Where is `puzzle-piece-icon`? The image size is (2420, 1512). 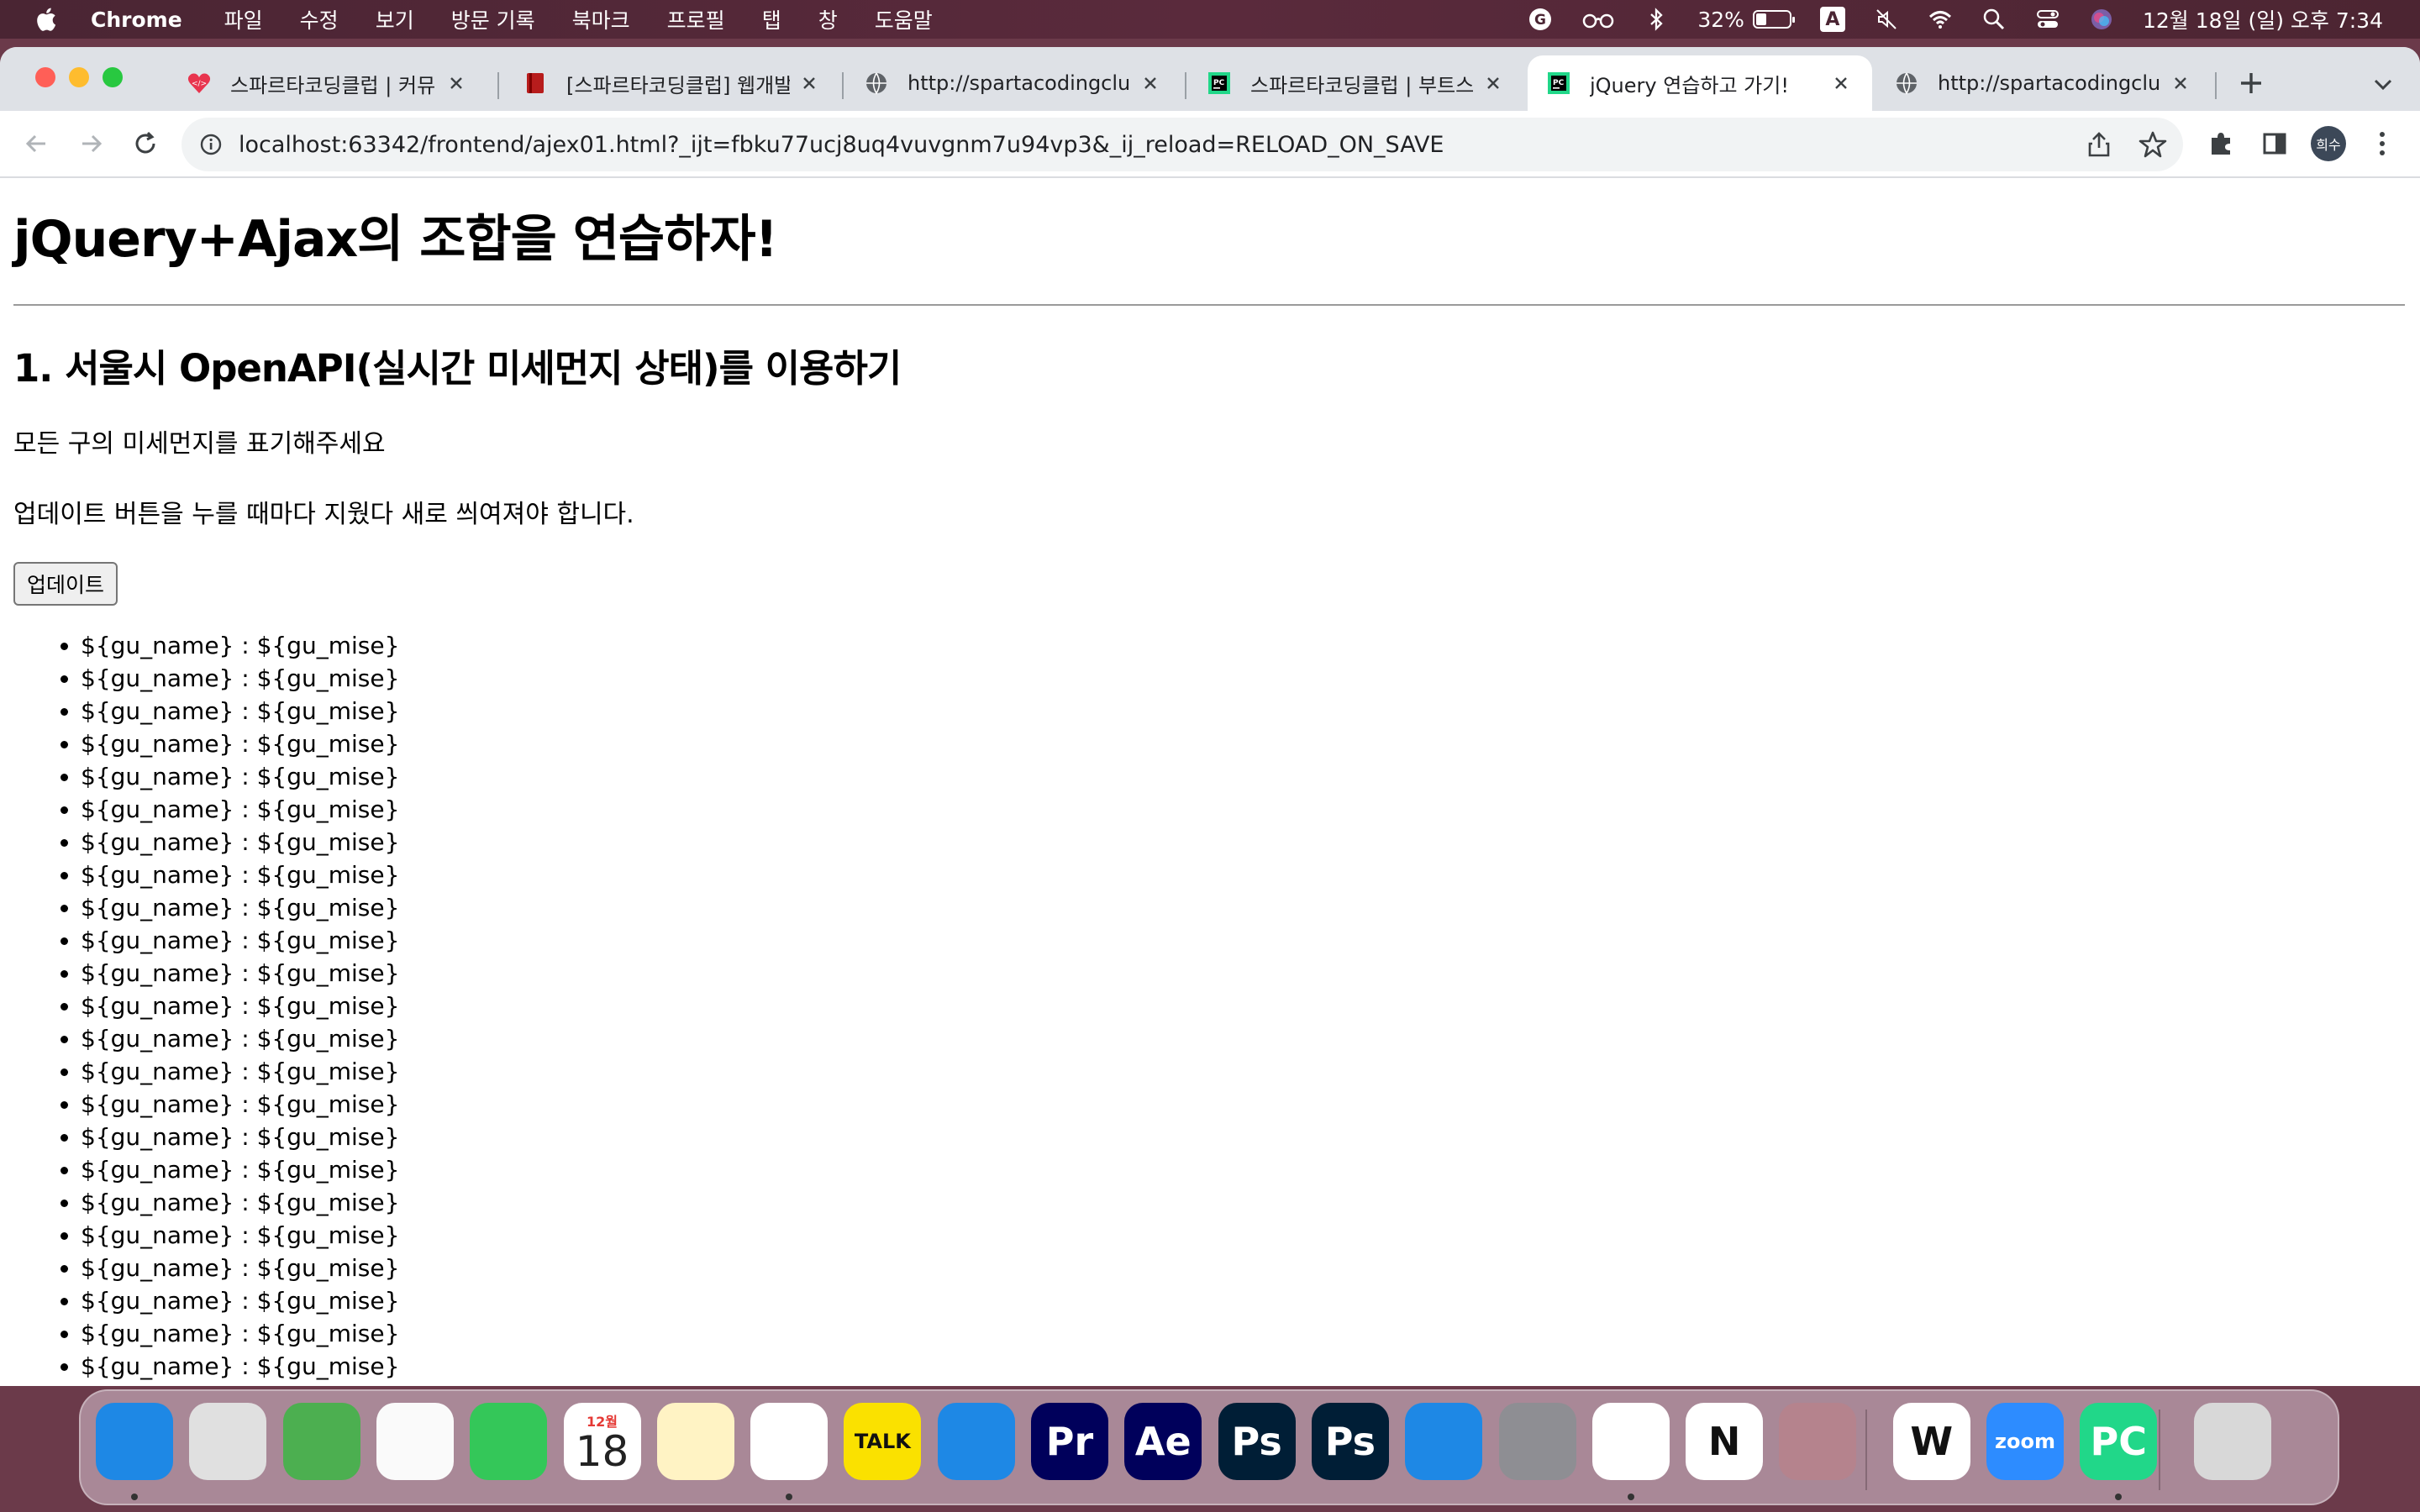
puzzle-piece-icon is located at coordinates (2221, 144).